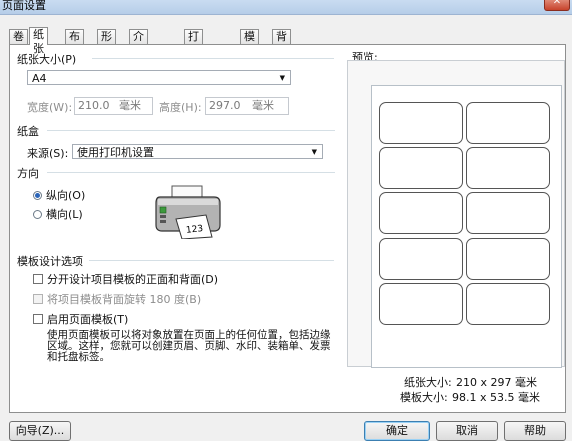 This screenshot has height=441, width=572. I want to click on window-title: 页面设置, so click(24, 6).